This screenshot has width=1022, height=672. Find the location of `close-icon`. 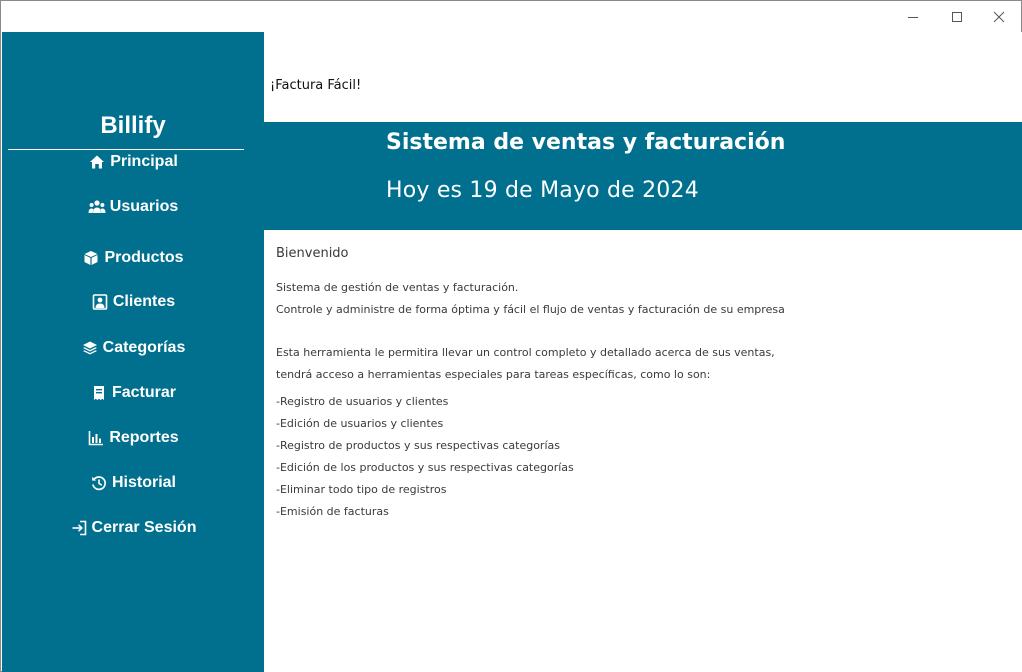

close-icon is located at coordinates (999, 16).